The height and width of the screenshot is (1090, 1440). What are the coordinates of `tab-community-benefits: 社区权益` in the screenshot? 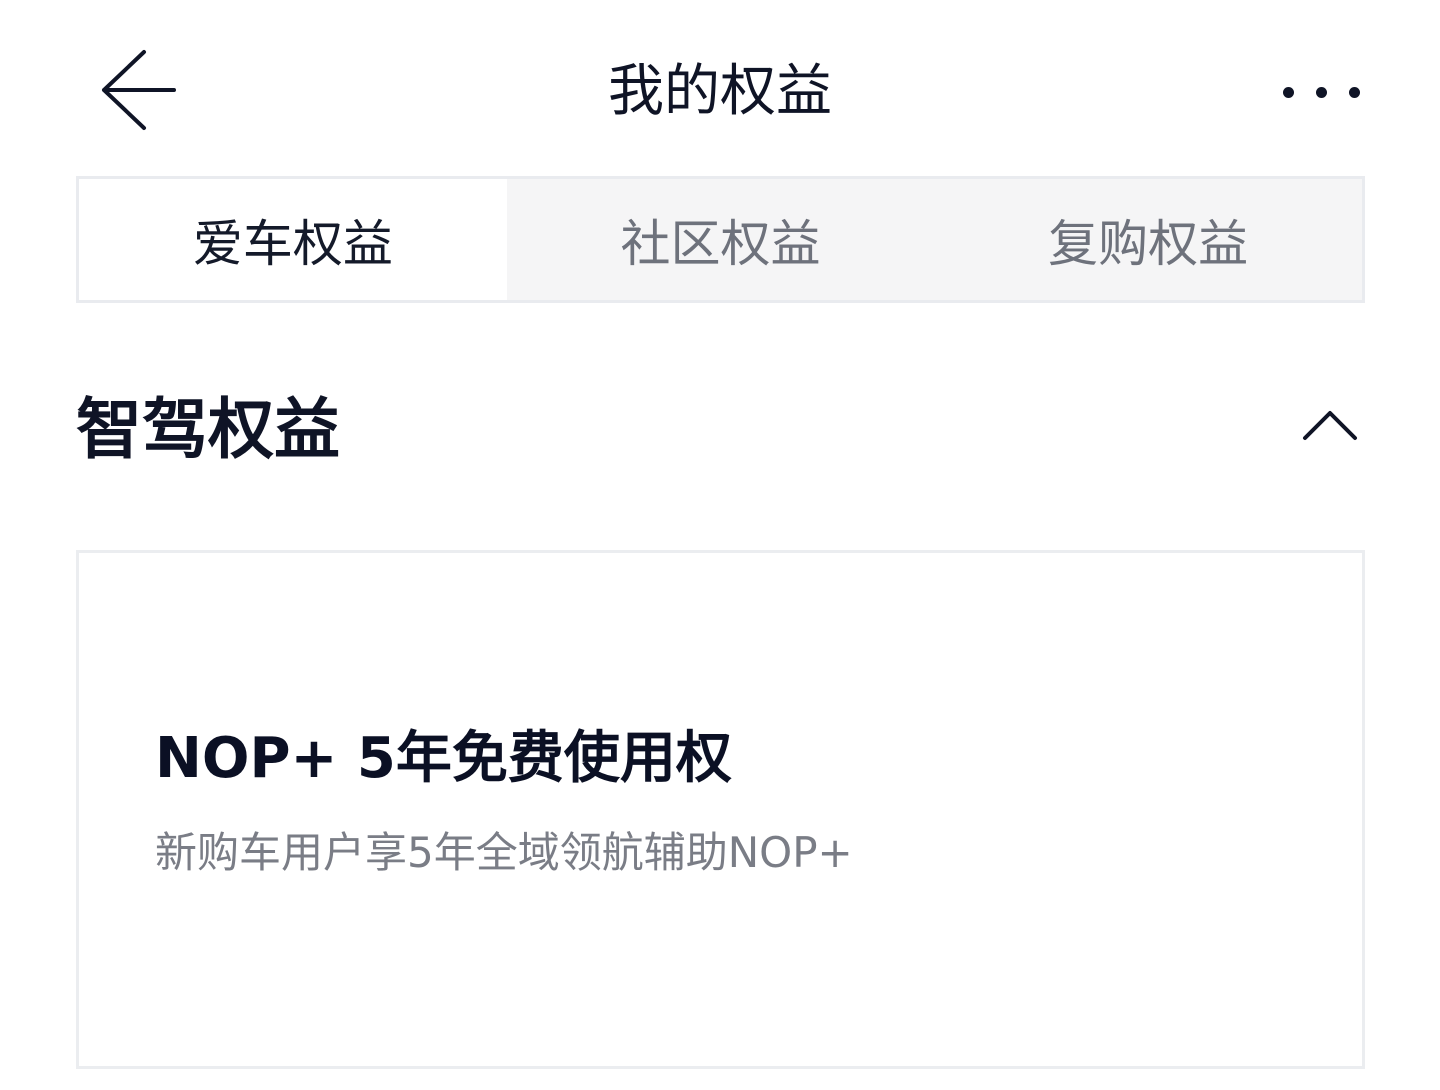 It's located at (721, 239).